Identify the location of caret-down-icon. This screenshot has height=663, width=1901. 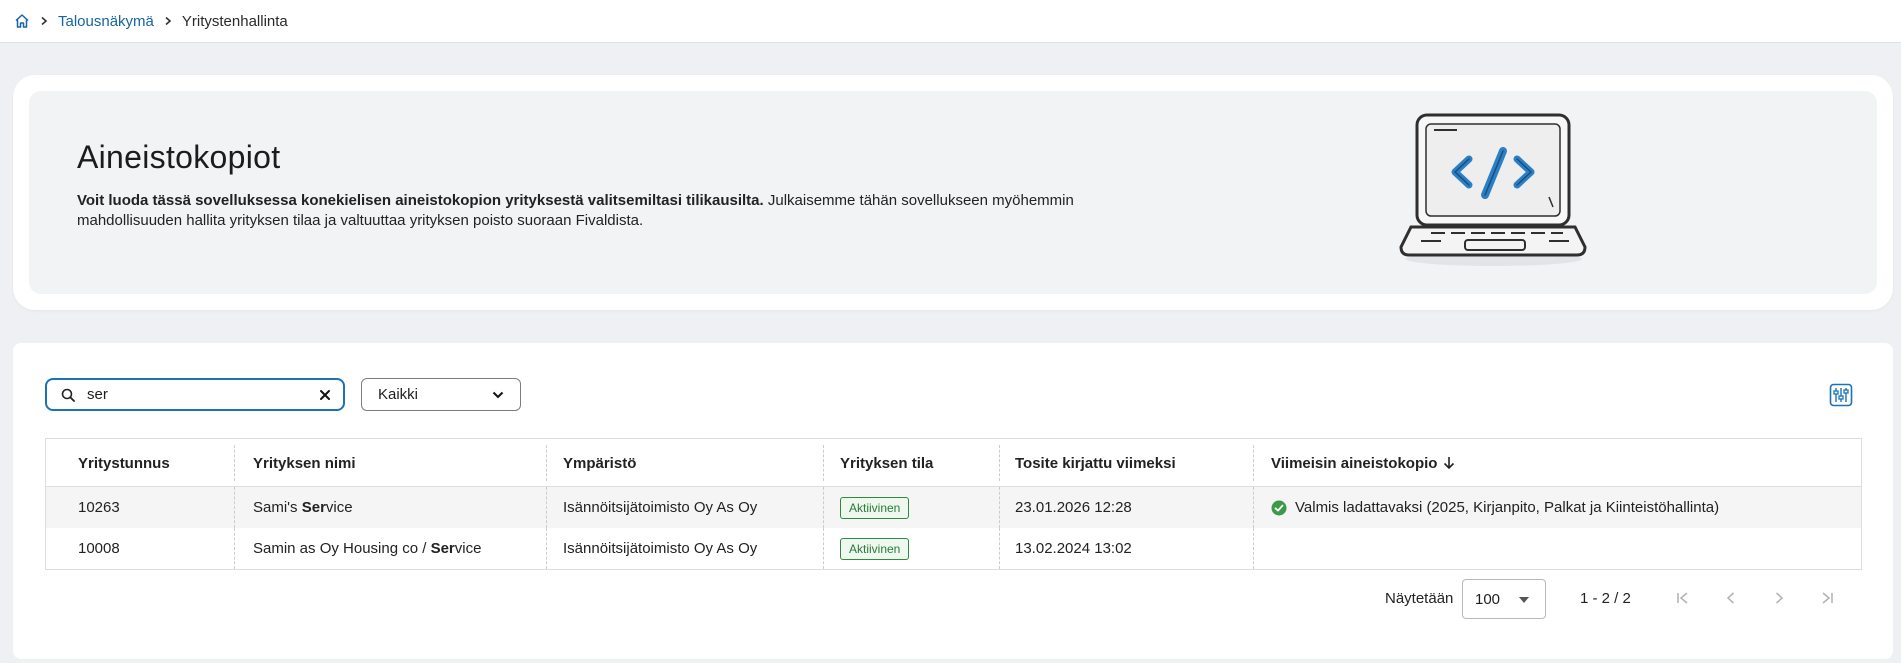
(1524, 600).